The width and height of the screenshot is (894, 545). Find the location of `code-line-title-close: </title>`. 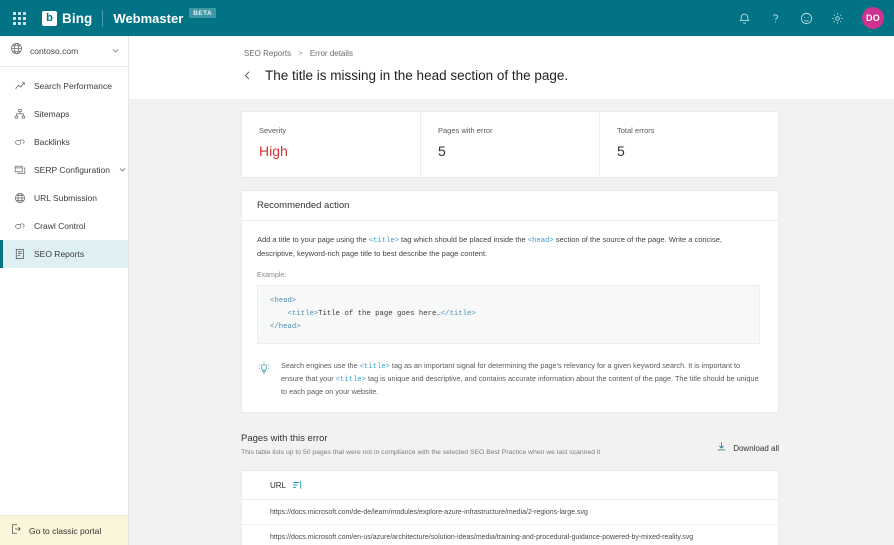

code-line-title-close: </title> is located at coordinates (458, 314).